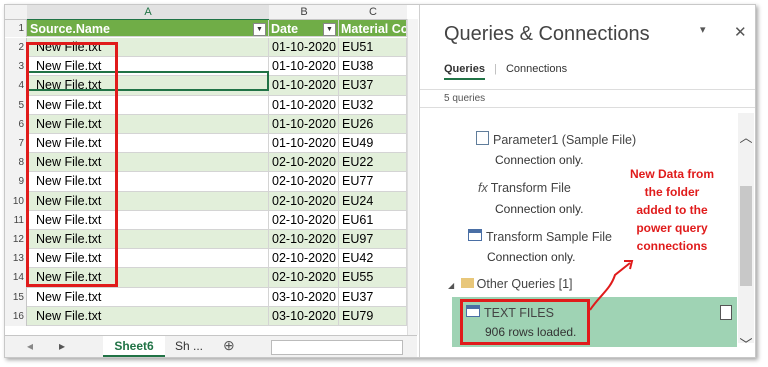 The width and height of the screenshot is (768, 367). What do you see at coordinates (211, 346) in the screenshot?
I see `sheet-tab-bar: ◂ ▸ Sheet6 Sh ... ⊕` at bounding box center [211, 346].